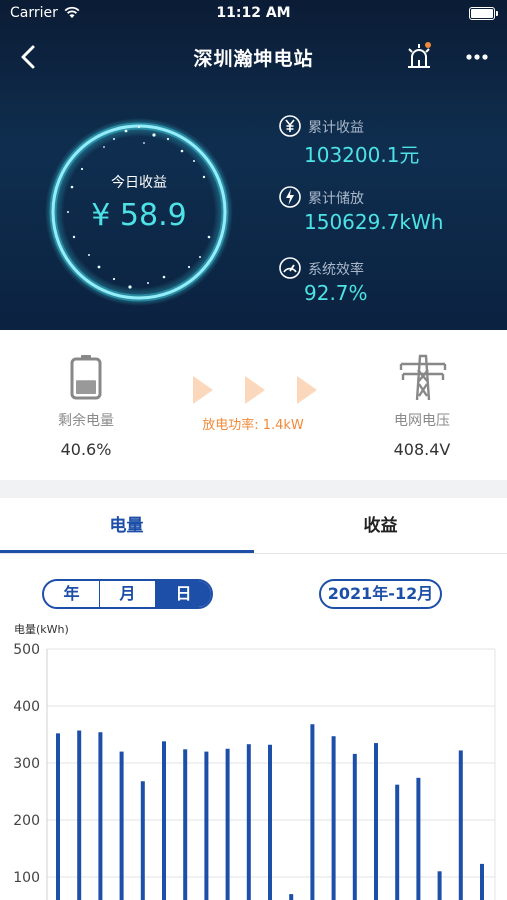  What do you see at coordinates (86, 421) in the screenshot?
I see `battery-level-label: 剩余电量` at bounding box center [86, 421].